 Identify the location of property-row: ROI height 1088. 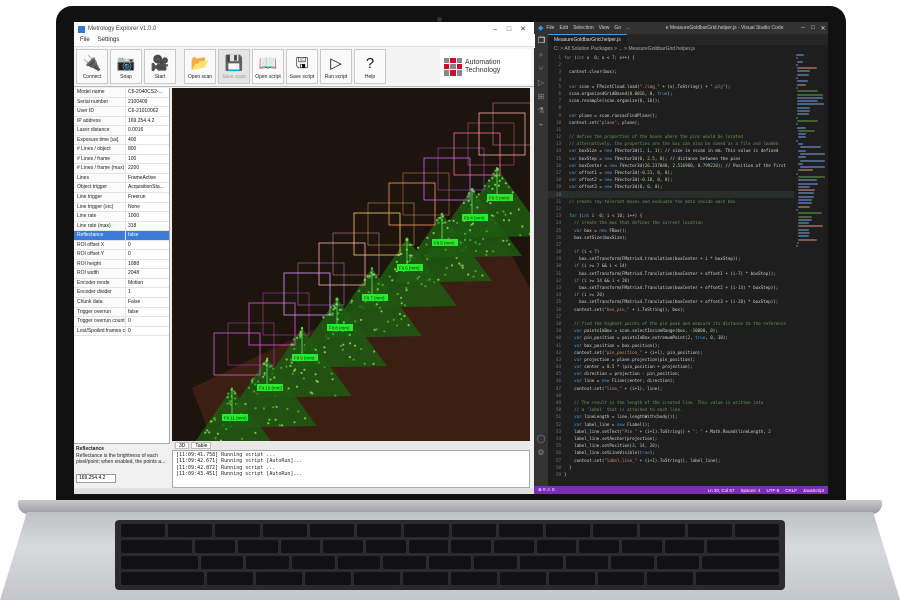
(121, 264).